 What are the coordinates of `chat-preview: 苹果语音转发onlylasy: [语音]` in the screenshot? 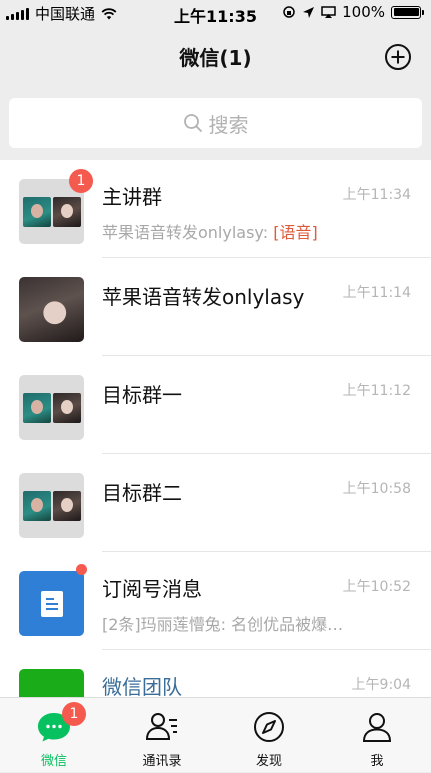 It's located at (210, 231).